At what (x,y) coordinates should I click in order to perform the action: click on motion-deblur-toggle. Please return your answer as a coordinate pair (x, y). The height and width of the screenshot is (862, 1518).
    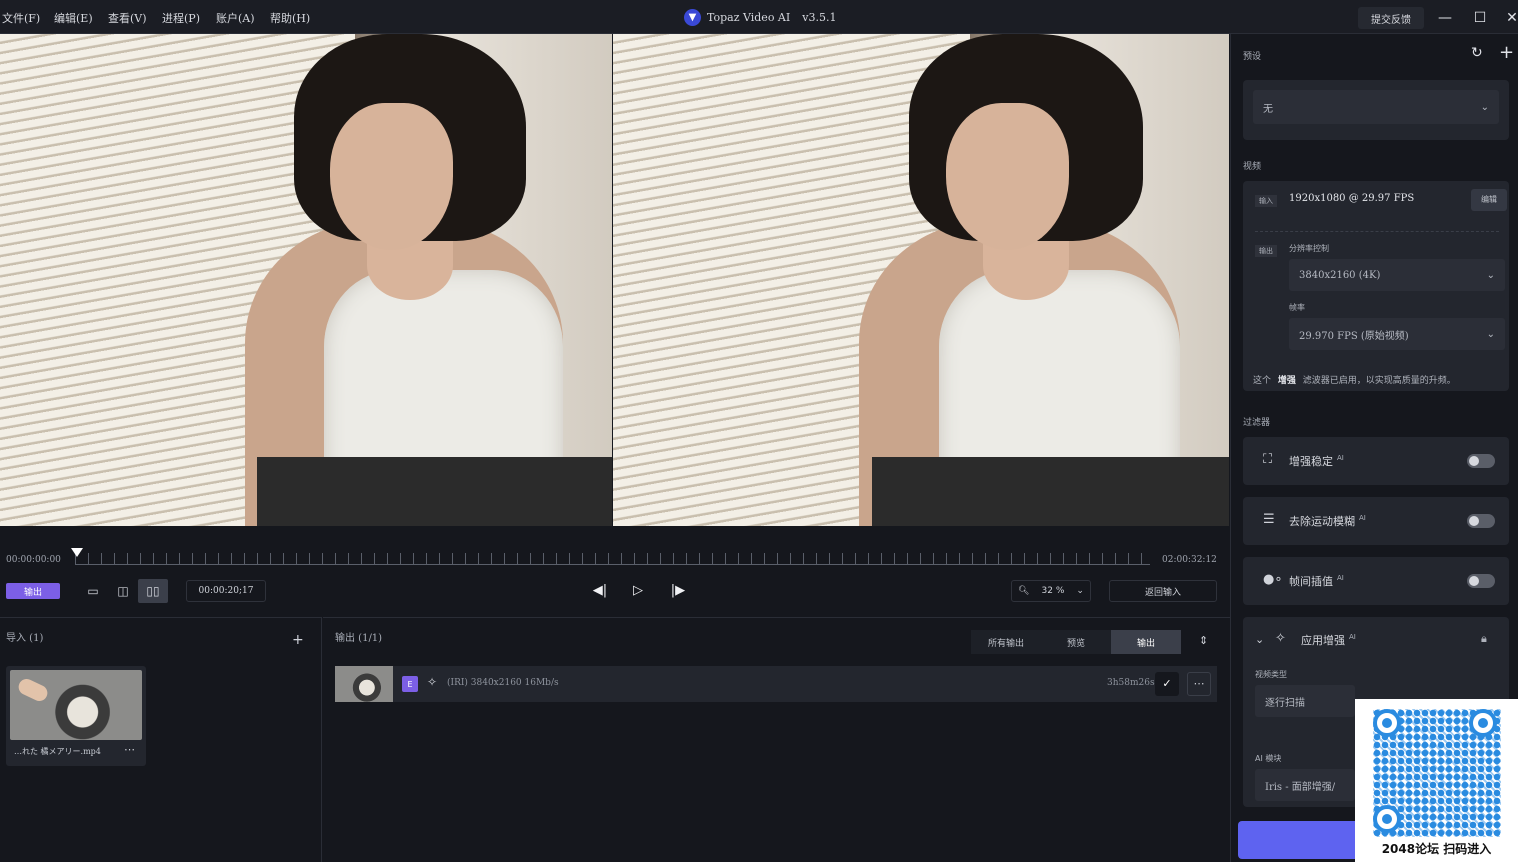
    Looking at the image, I should click on (1481, 521).